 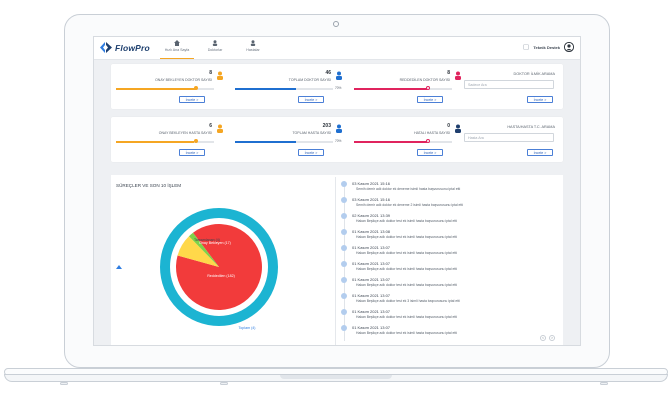 I want to click on user-menu: Teknik Destek, so click(x=548, y=47).